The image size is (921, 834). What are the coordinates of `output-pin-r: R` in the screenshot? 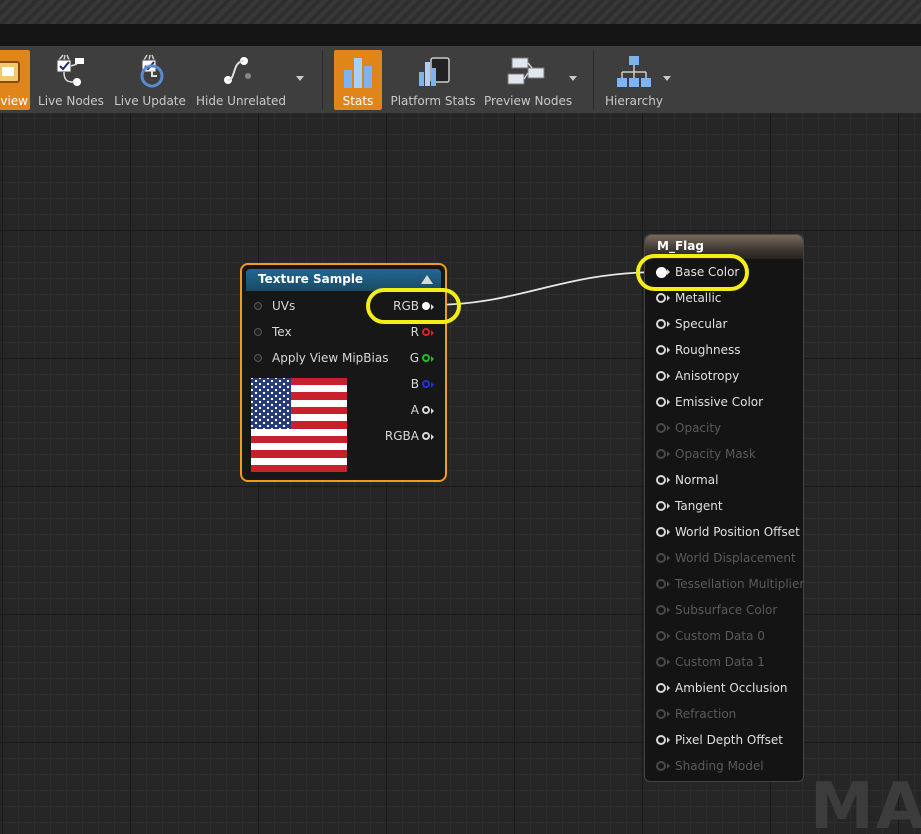 It's located at (407, 333).